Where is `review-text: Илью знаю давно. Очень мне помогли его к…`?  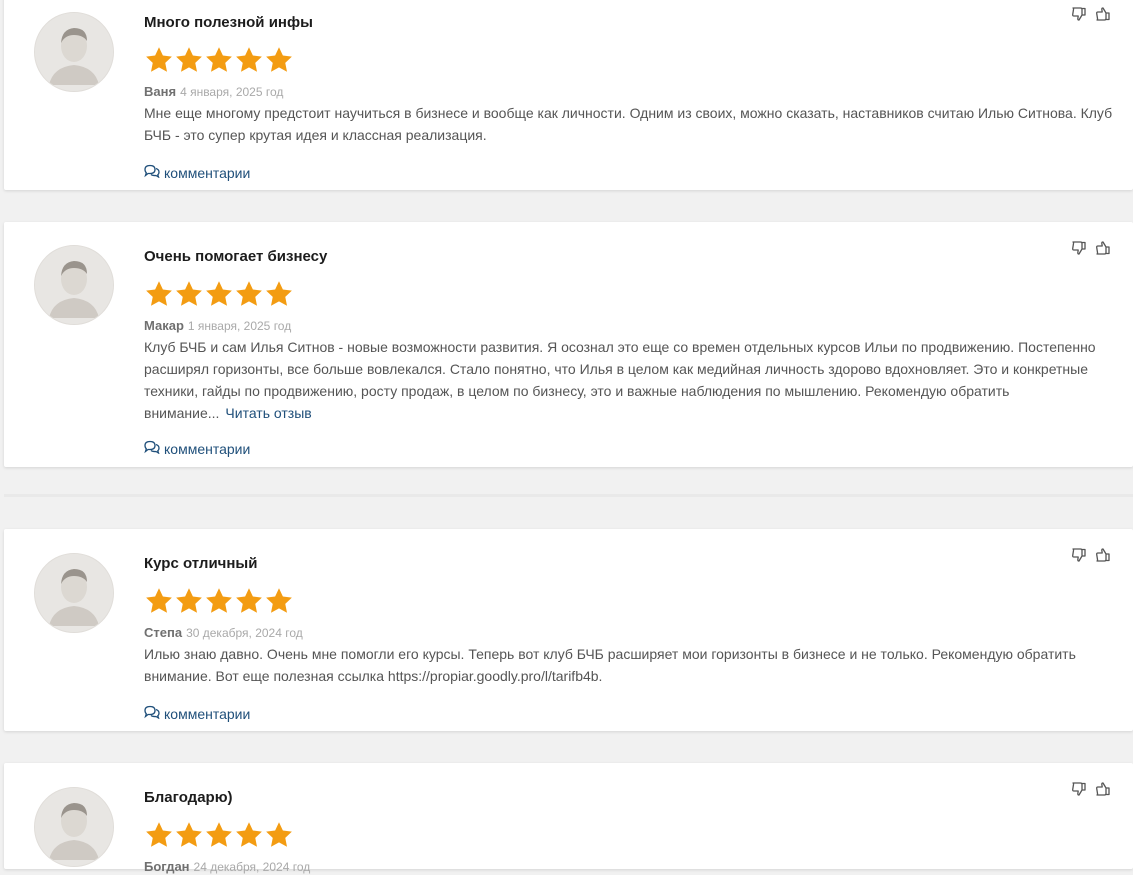 review-text: Илью знаю давно. Очень мне помогли его к… is located at coordinates (631, 665).